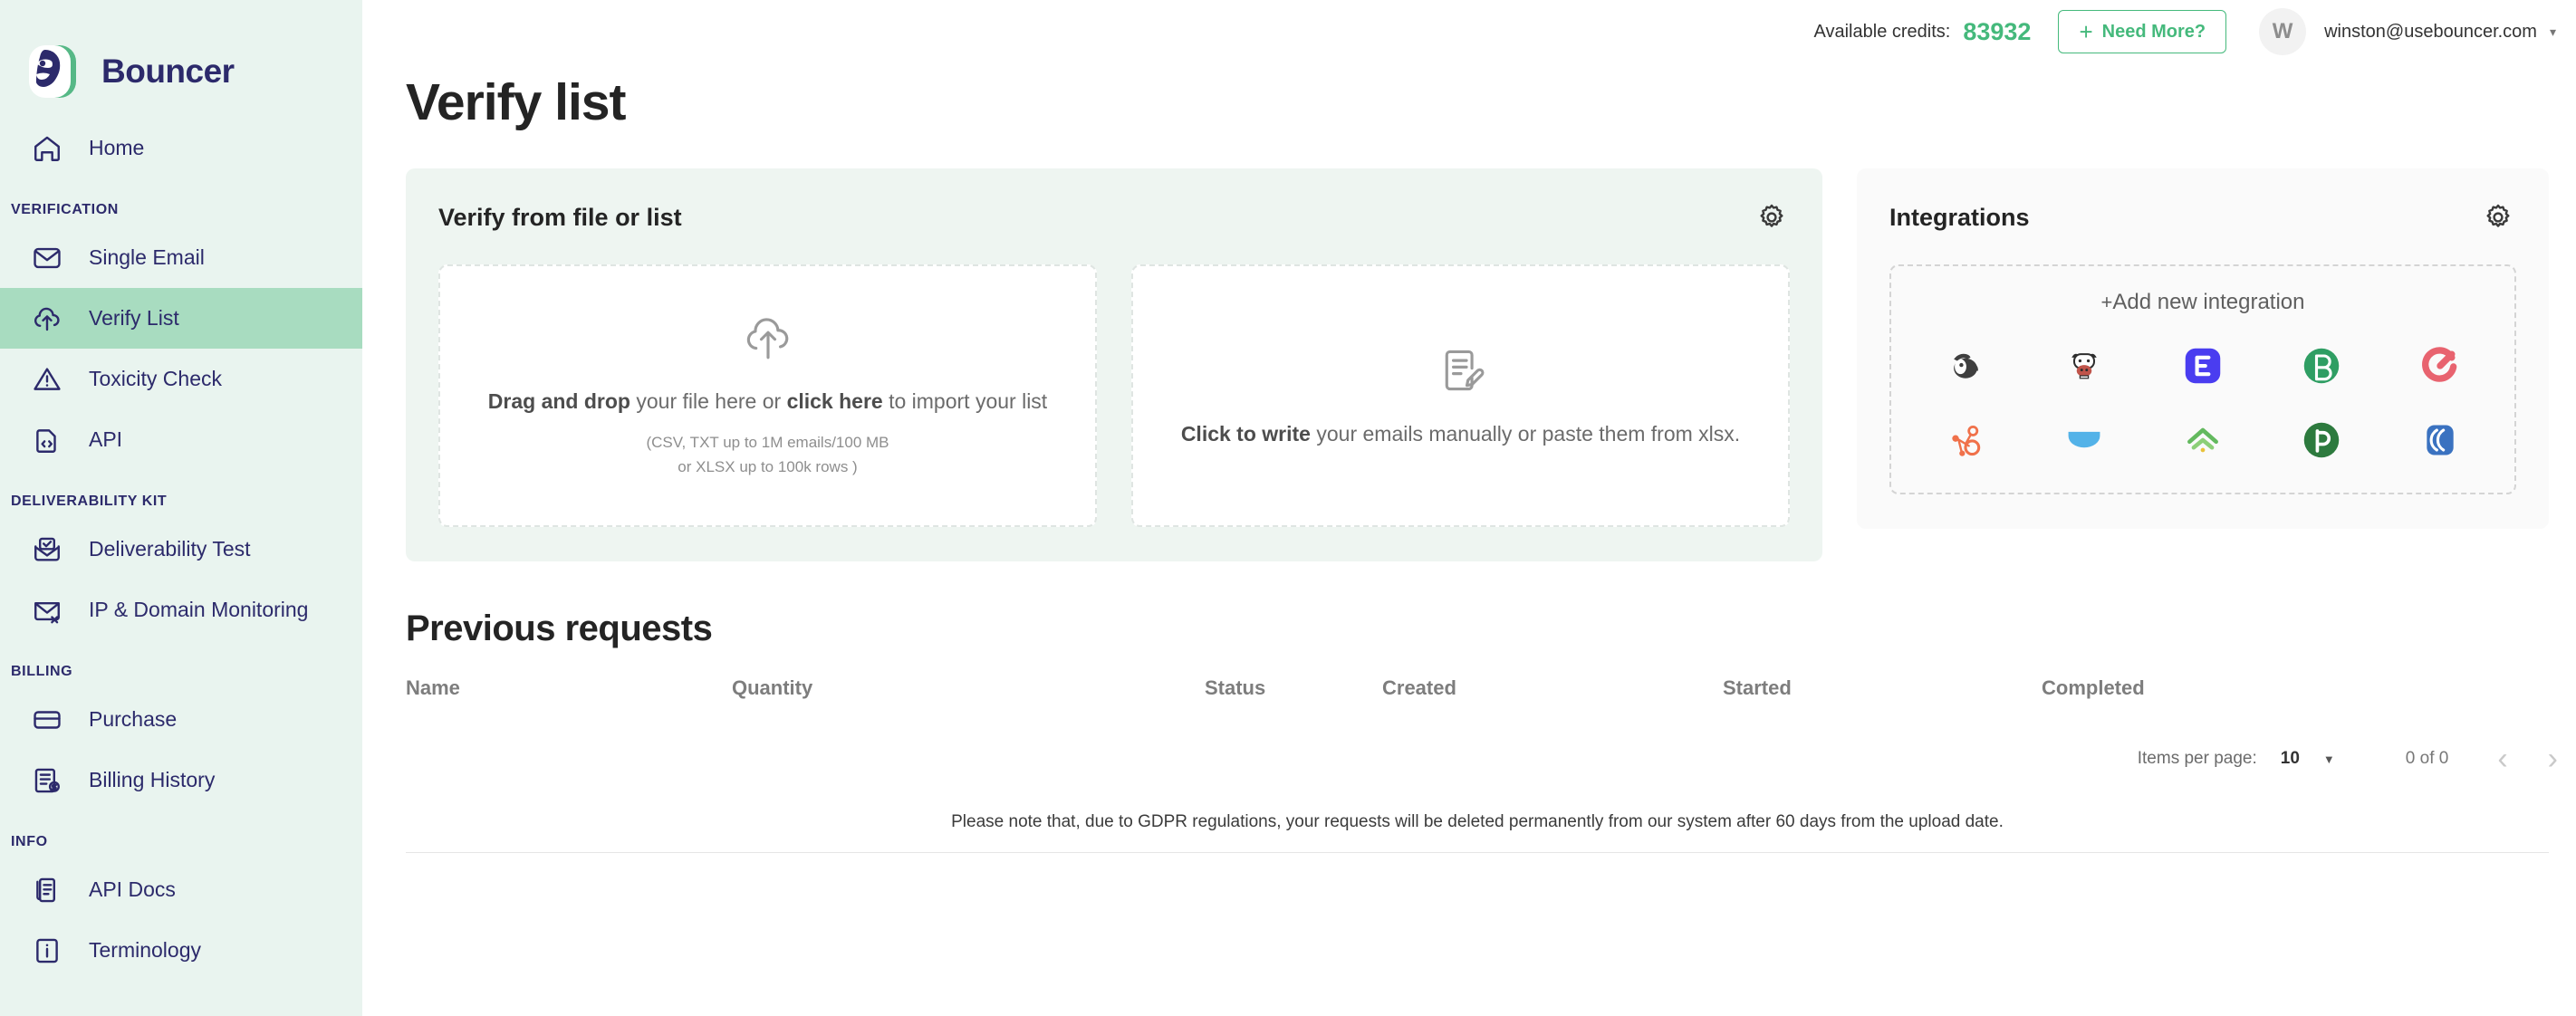 This screenshot has height=1016, width=2576. I want to click on info-box-icon, so click(47, 951).